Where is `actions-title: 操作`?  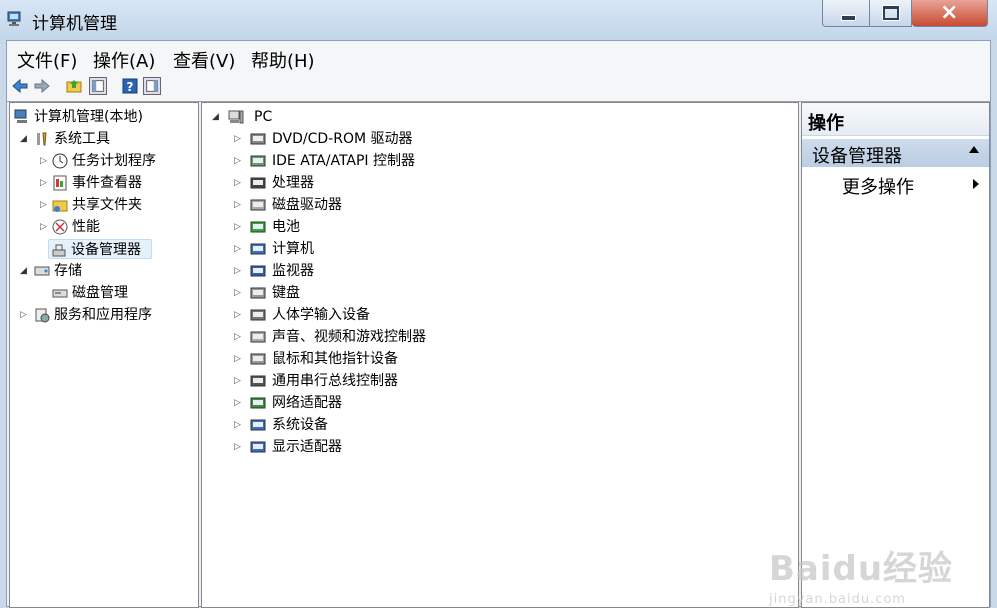 actions-title: 操作 is located at coordinates (826, 123).